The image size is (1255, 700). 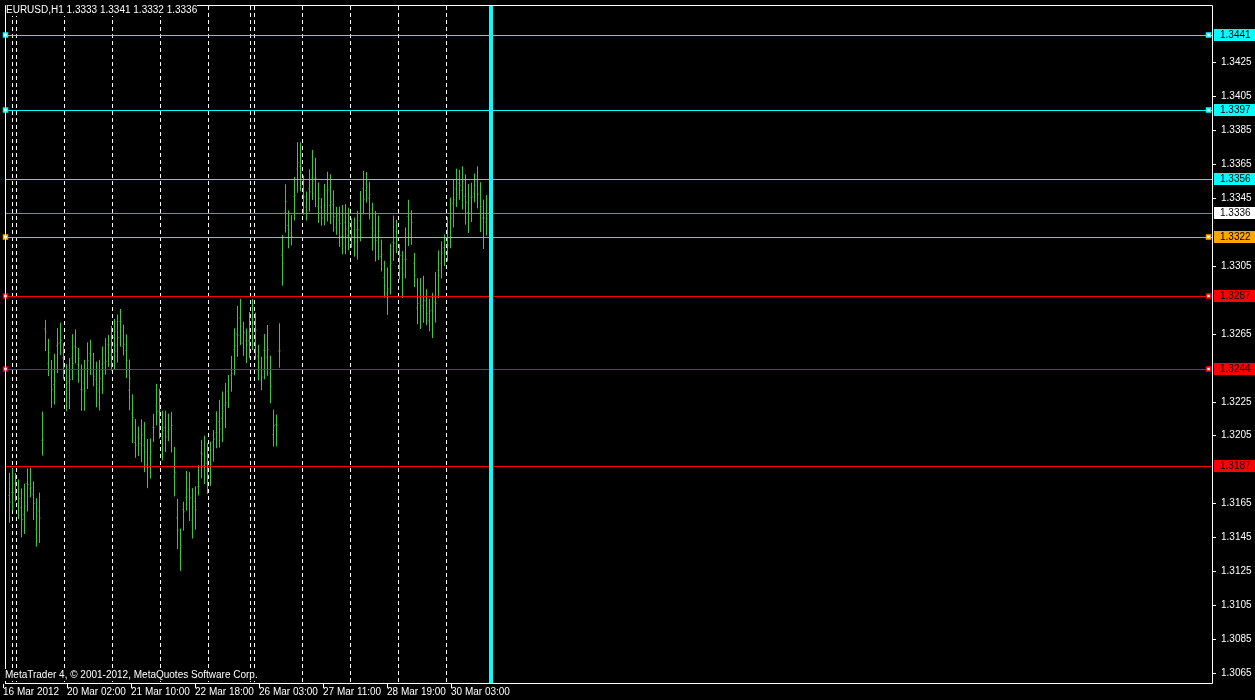 What do you see at coordinates (1236, 62) in the screenshot?
I see `price-tick: 1.3425` at bounding box center [1236, 62].